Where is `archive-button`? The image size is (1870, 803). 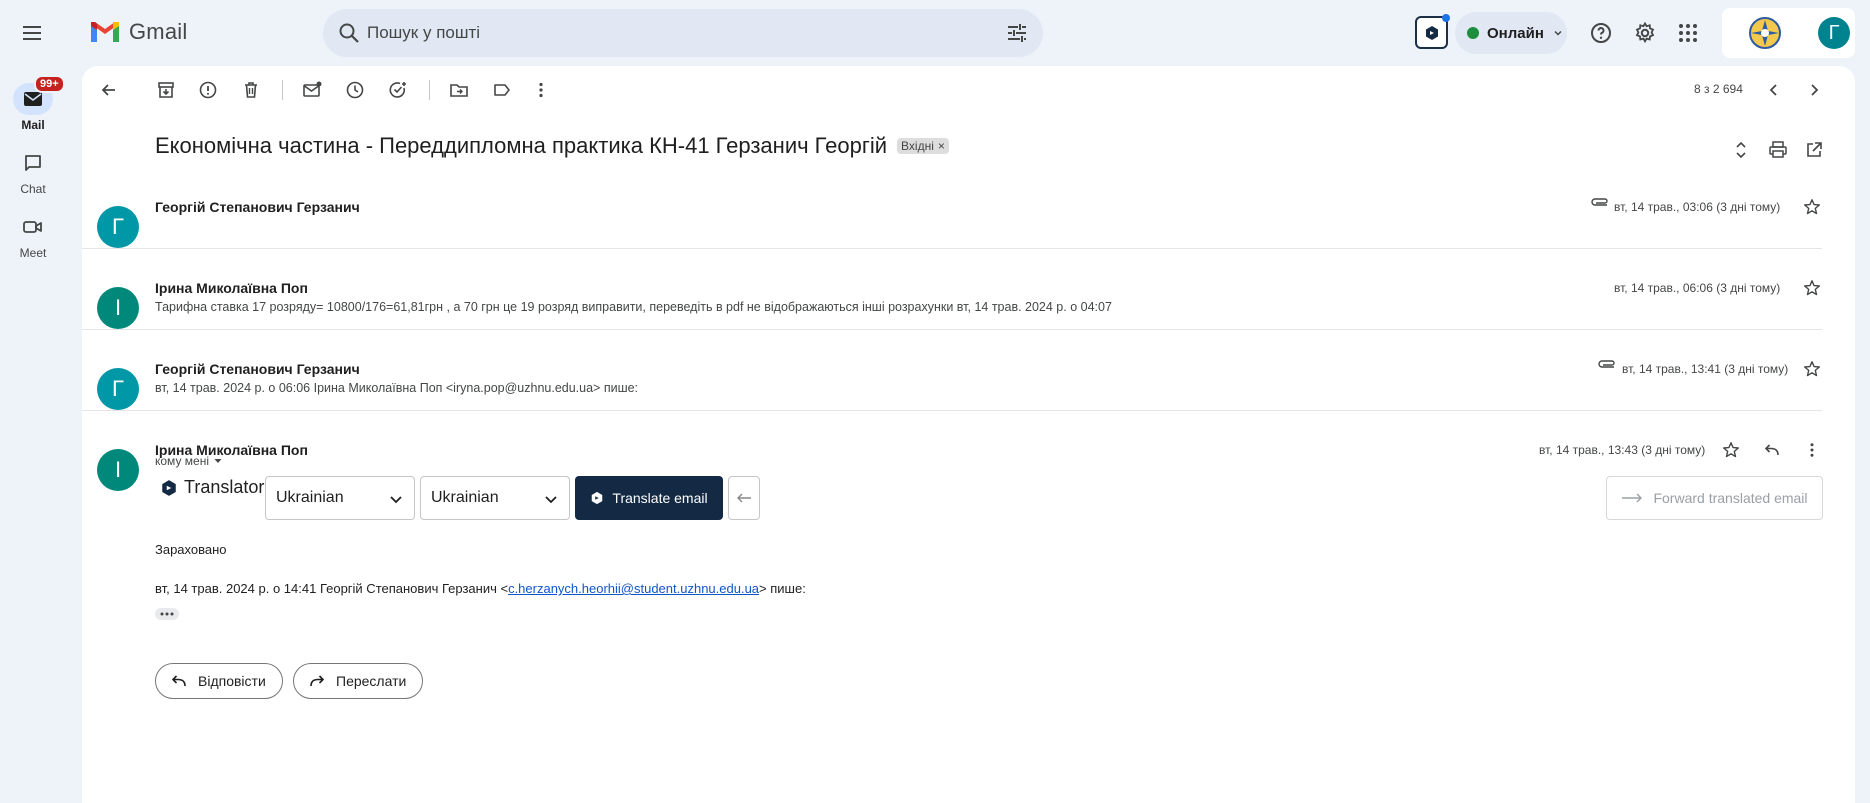
archive-button is located at coordinates (166, 90).